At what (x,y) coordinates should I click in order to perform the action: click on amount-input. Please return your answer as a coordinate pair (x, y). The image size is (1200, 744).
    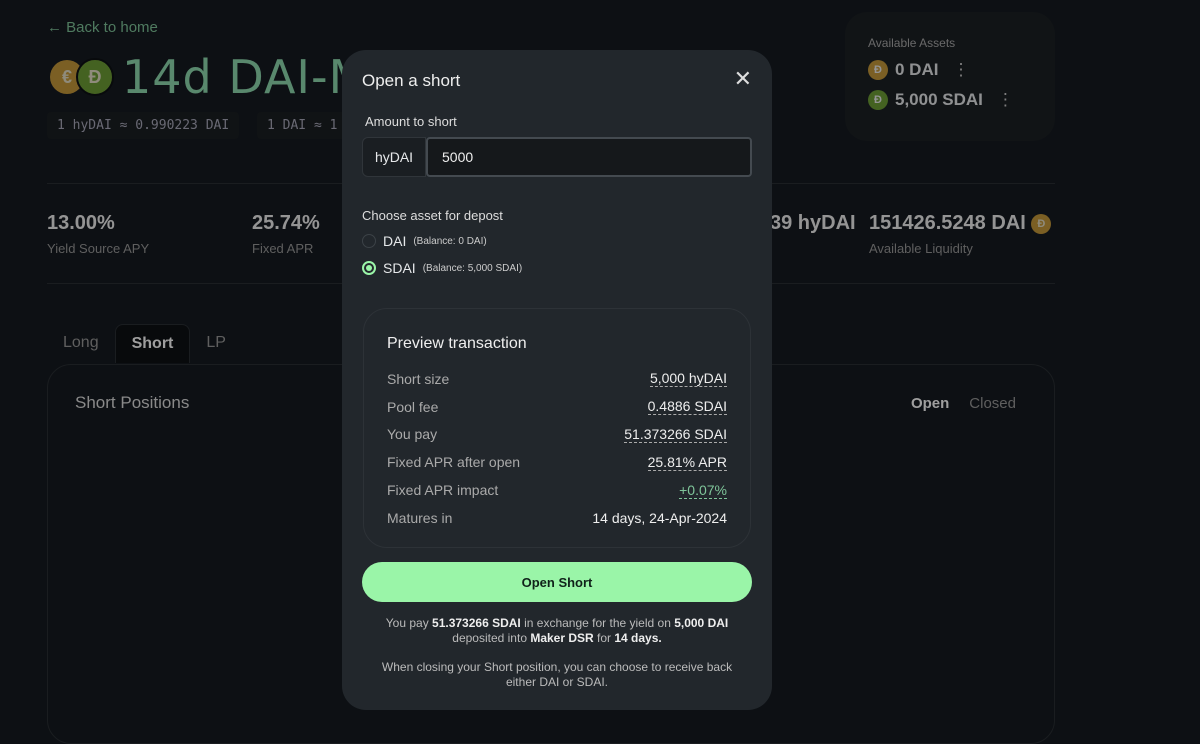
    Looking at the image, I should click on (589, 157).